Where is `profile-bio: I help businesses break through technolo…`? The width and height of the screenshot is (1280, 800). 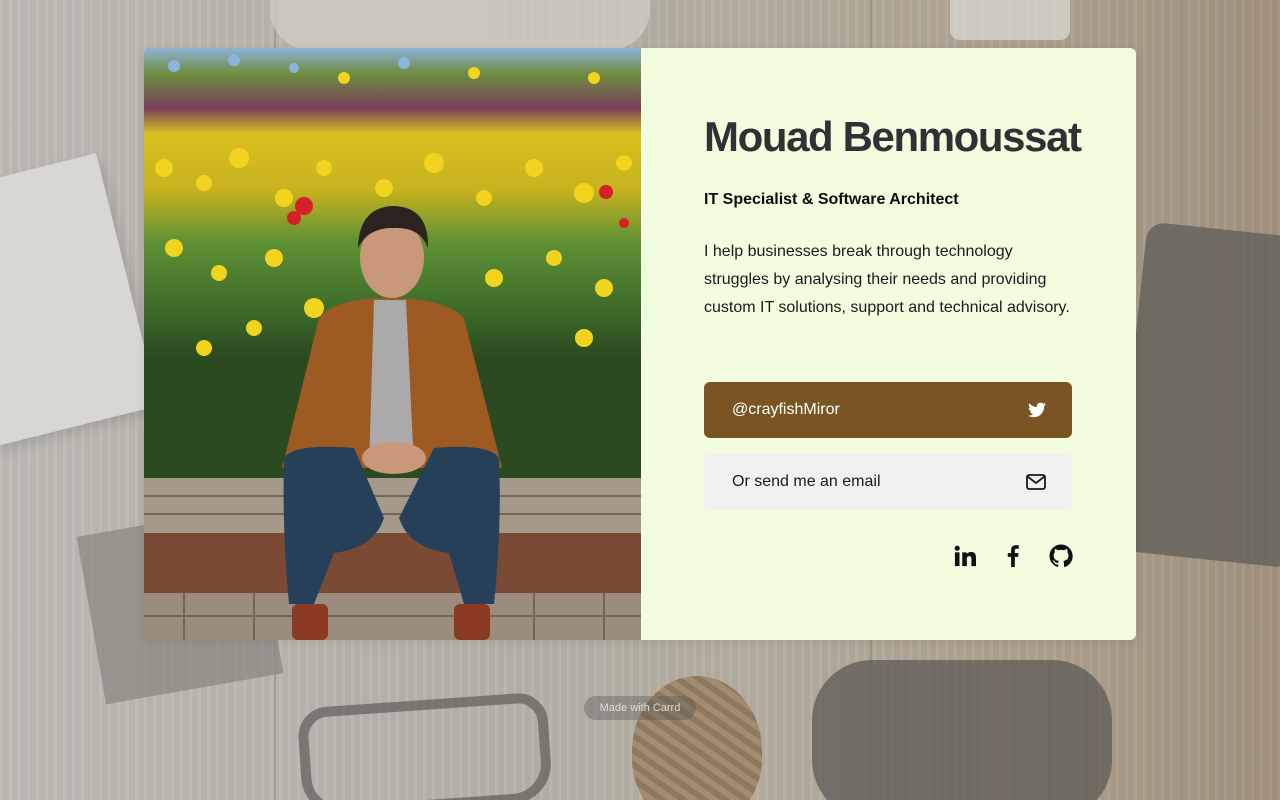
profile-bio: I help businesses break through technolo… is located at coordinates (887, 279).